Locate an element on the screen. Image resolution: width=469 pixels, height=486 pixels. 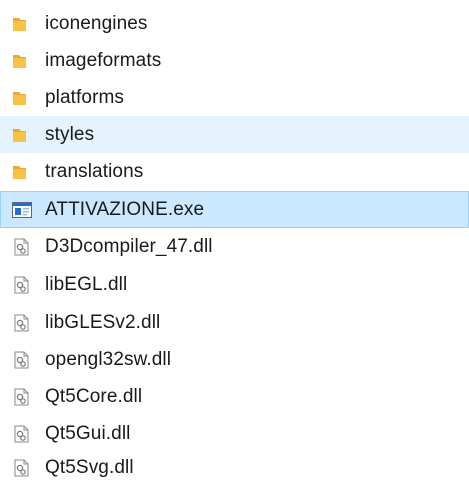
file-name: ATTIVAZIONE.exe is located at coordinates (125, 209).